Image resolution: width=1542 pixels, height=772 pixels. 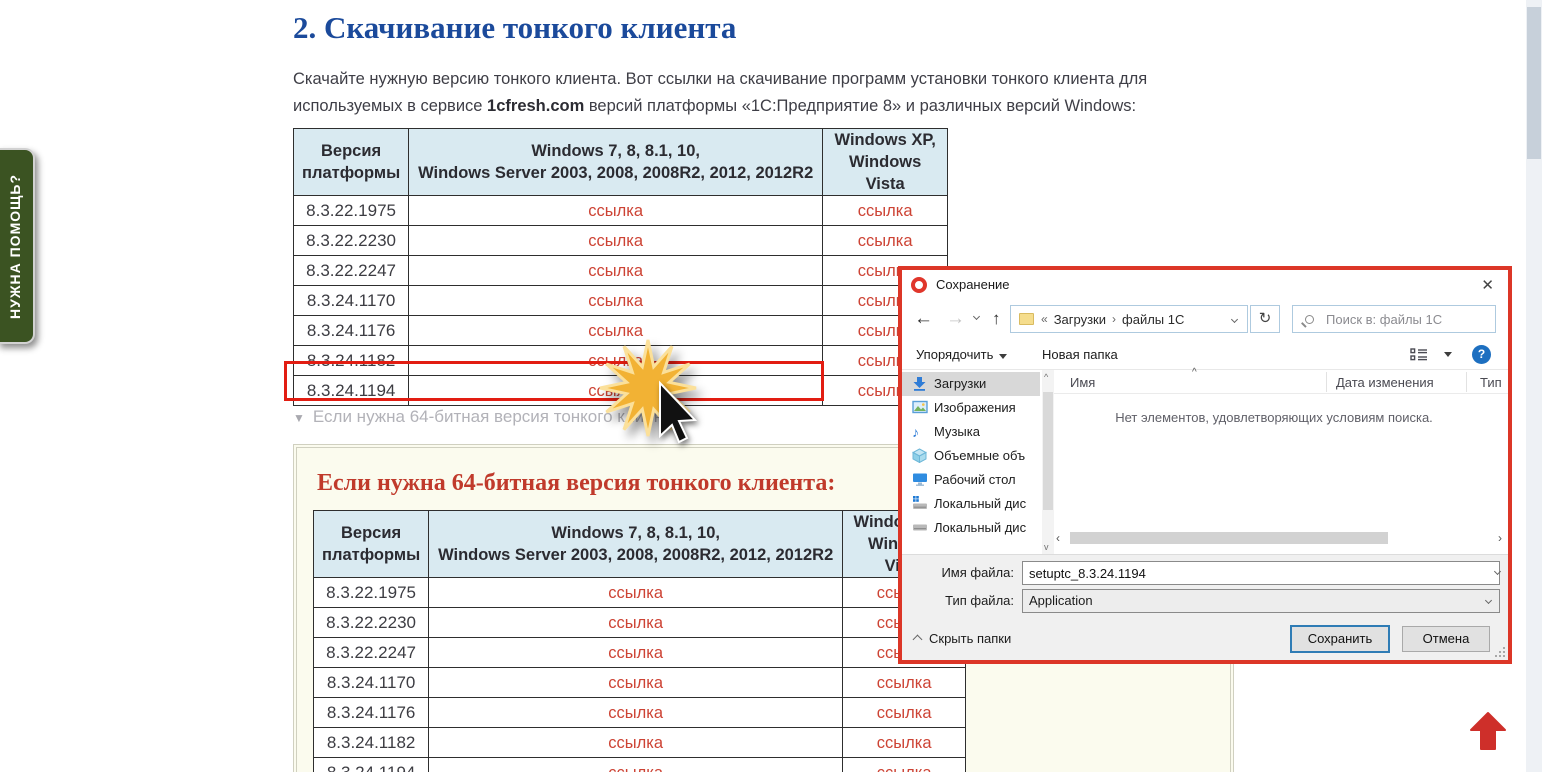 I want to click on forward-icon: →, so click(x=955, y=319).